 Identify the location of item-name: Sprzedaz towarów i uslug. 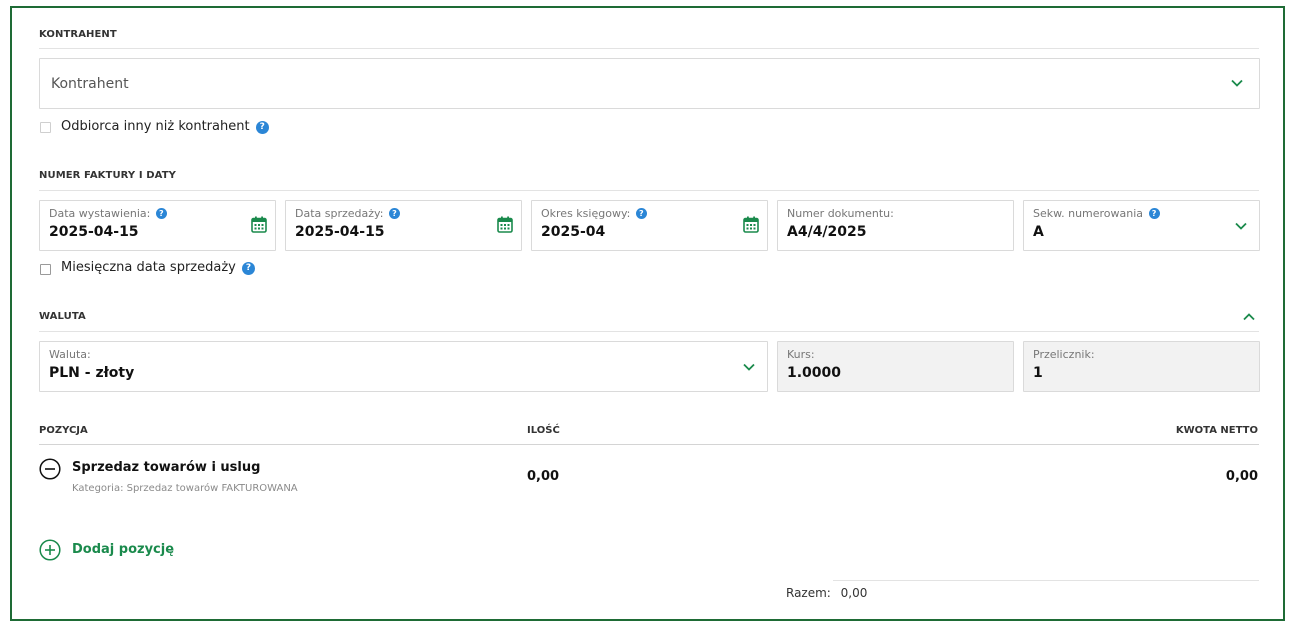
(166, 467).